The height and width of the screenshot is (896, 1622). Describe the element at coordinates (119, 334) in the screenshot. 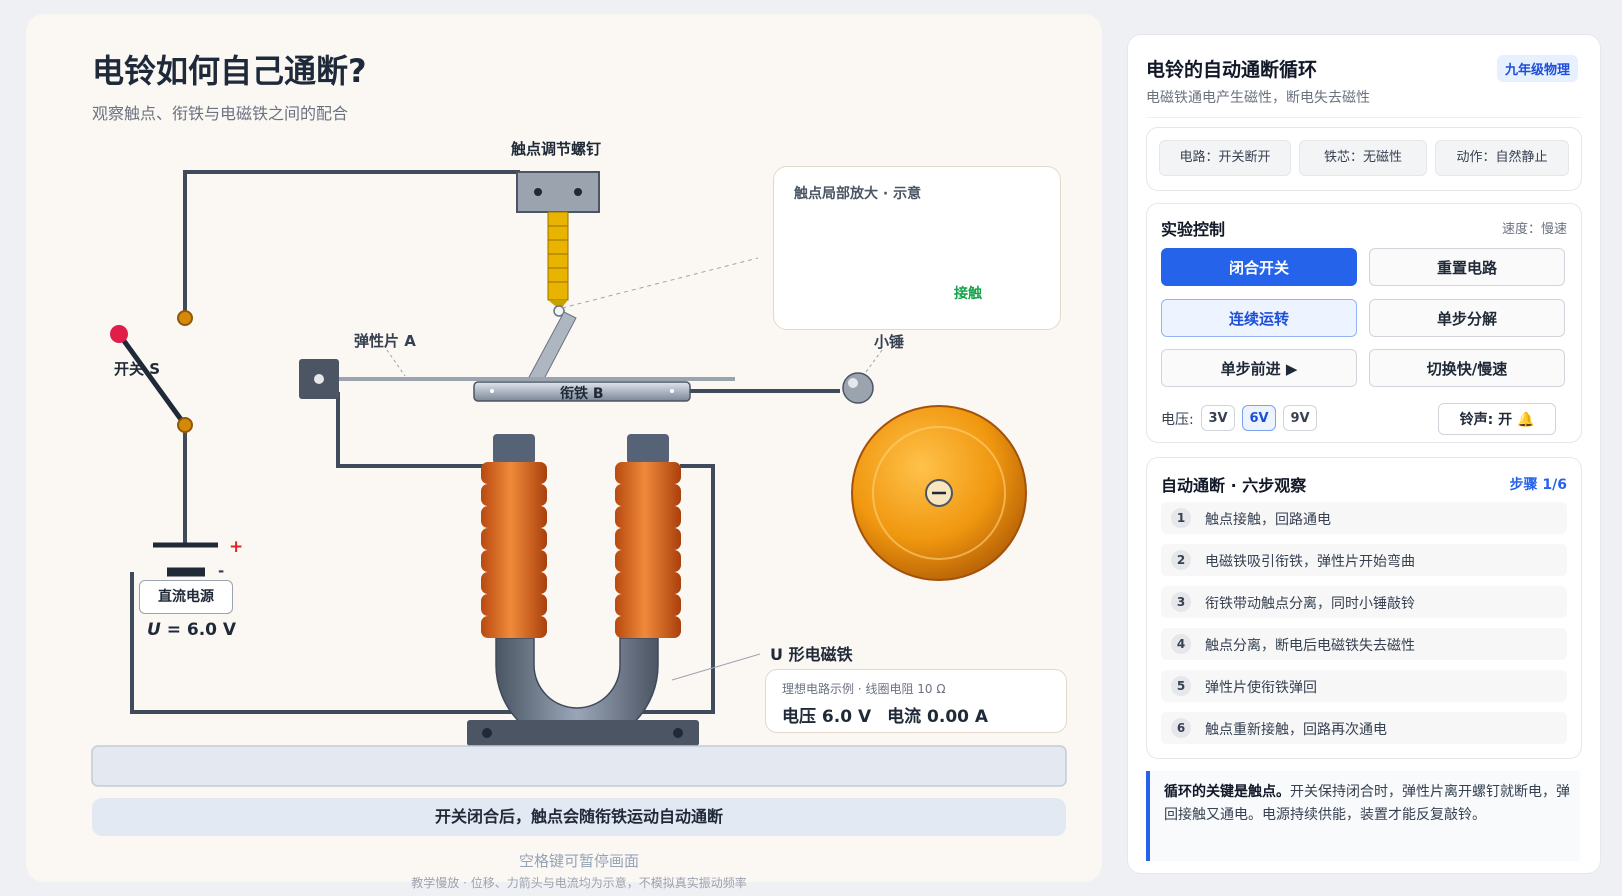

I see `switch-knob` at that location.